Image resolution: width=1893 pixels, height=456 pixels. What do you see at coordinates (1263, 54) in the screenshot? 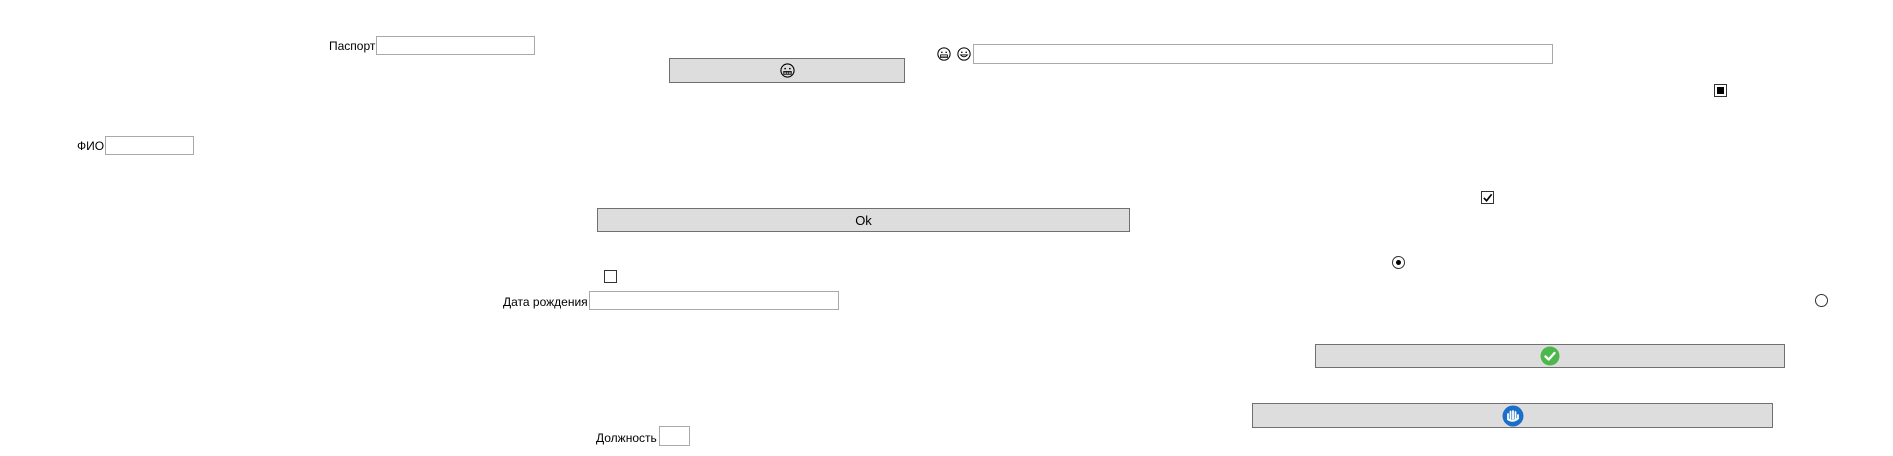
I see `top-text-input` at bounding box center [1263, 54].